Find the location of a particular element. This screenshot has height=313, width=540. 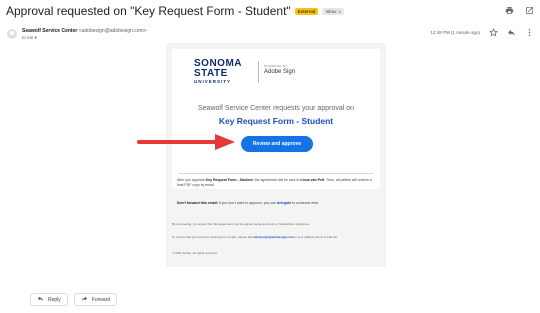

inbox-label-text: Inbox is located at coordinates (331, 11).